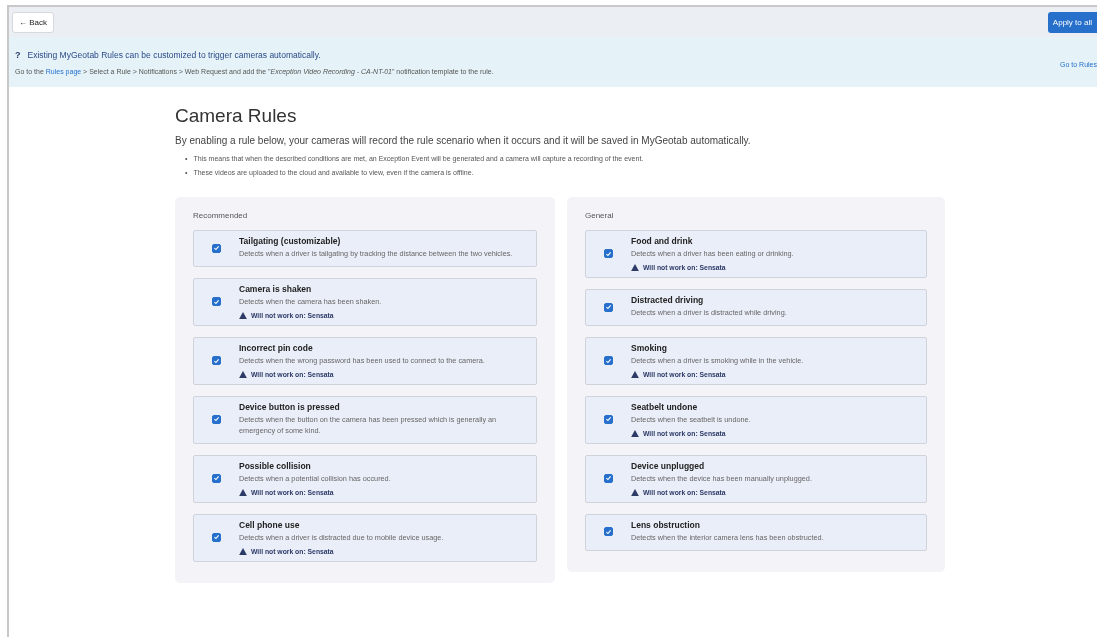 The height and width of the screenshot is (639, 1097). Describe the element at coordinates (668, 300) in the screenshot. I see `rule-name: Distracted driving` at that location.